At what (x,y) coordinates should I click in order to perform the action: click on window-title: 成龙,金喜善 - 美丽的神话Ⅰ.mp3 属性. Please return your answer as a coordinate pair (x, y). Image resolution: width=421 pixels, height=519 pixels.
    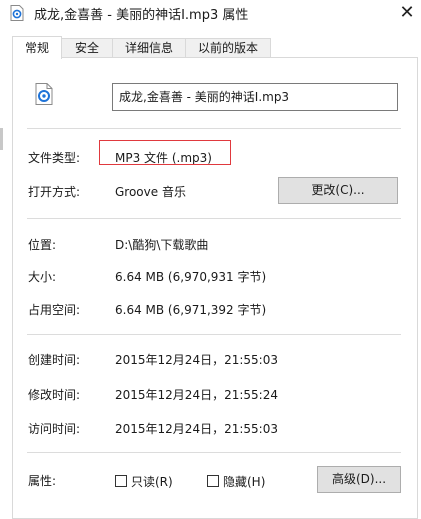
    Looking at the image, I should click on (141, 15).